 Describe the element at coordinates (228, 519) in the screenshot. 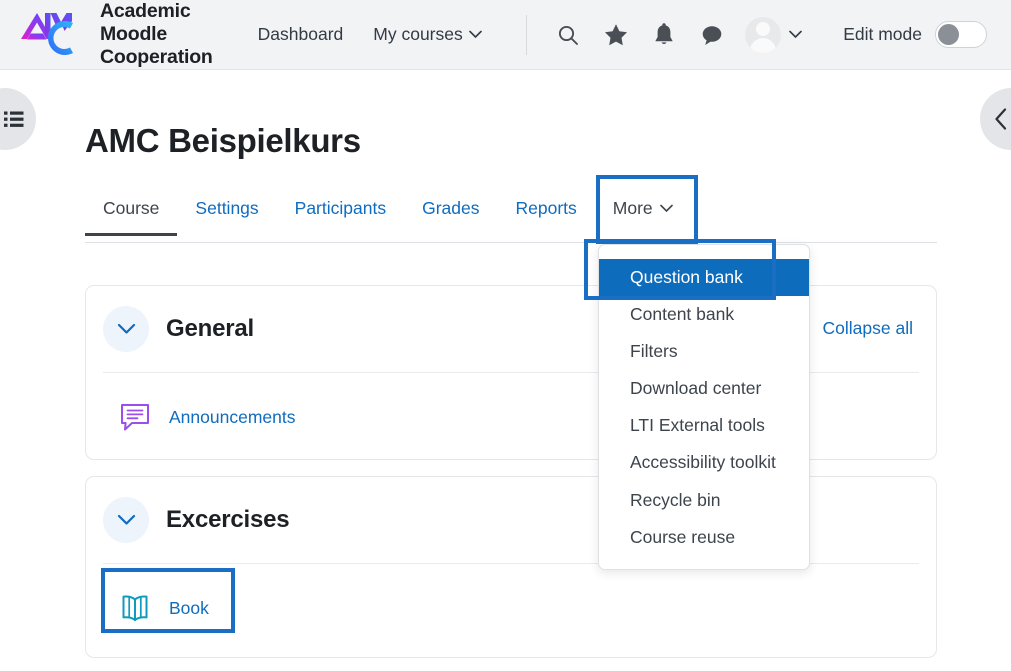

I see `section-title-excercises: Excercises` at that location.